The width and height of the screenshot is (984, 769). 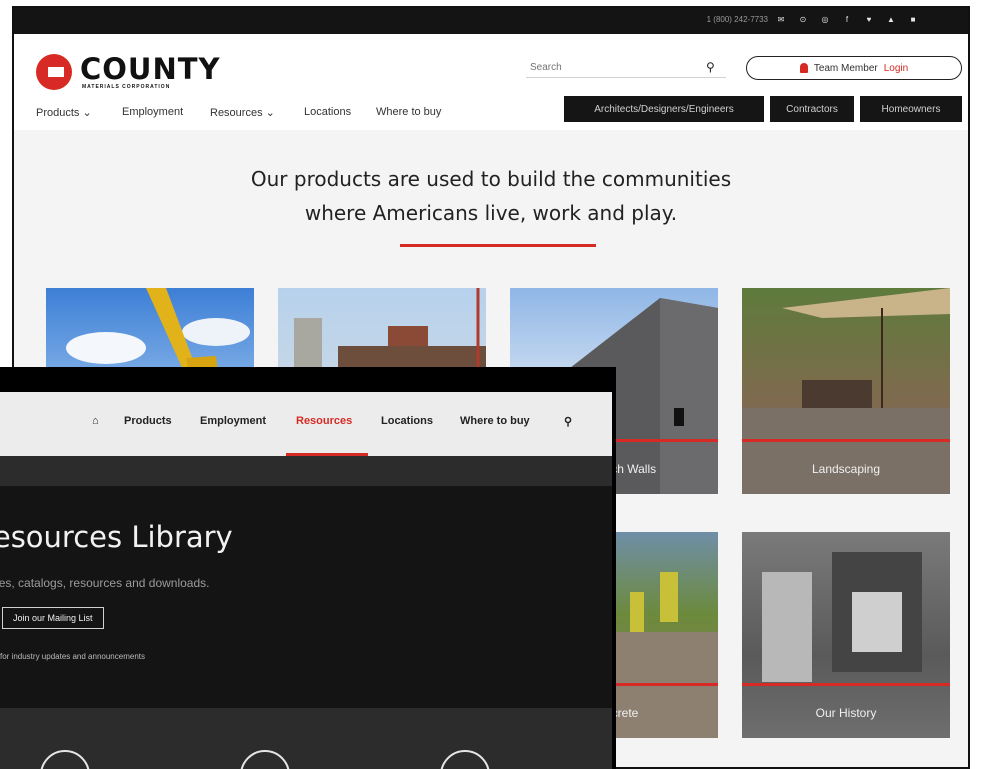 I want to click on audience-architects-button: Architects/Designers/Engineers, so click(x=664, y=109).